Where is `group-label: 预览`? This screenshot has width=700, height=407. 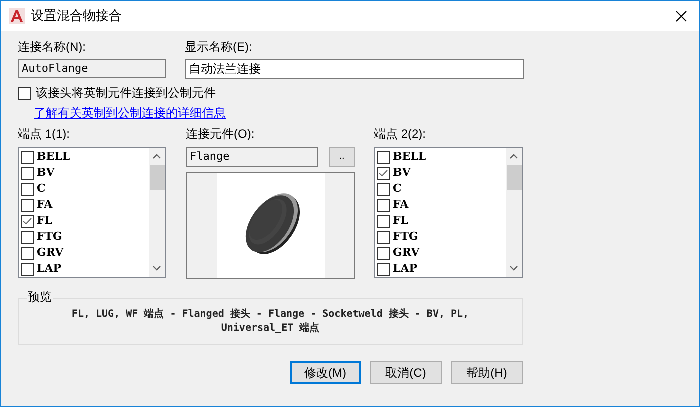 group-label: 预览 is located at coordinates (40, 297).